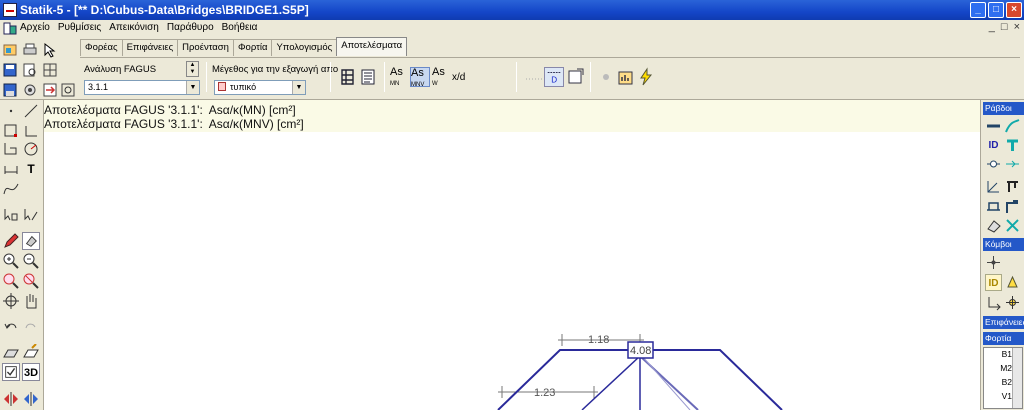 Image resolution: width=1024 pixels, height=410 pixels. What do you see at coordinates (993, 225) in the screenshot?
I see `eraser-member-icon` at bounding box center [993, 225].